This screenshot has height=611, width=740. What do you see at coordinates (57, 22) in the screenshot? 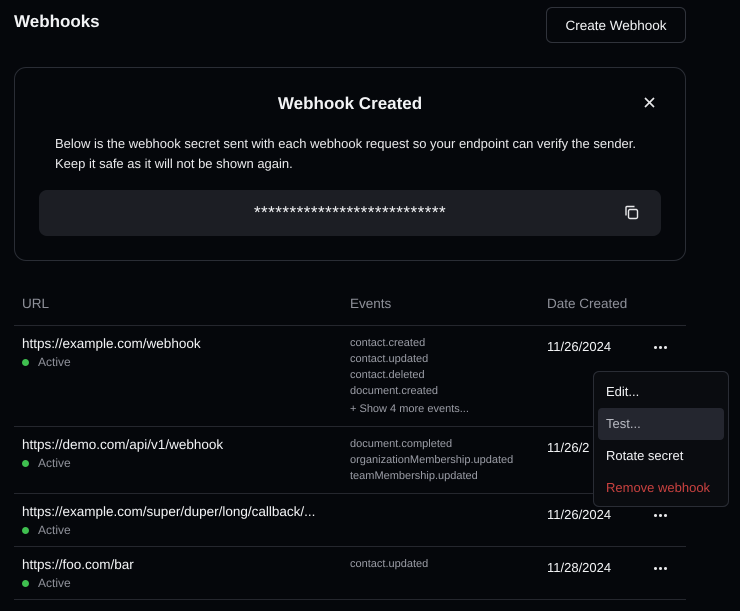
I see `page-title: Webhooks` at bounding box center [57, 22].